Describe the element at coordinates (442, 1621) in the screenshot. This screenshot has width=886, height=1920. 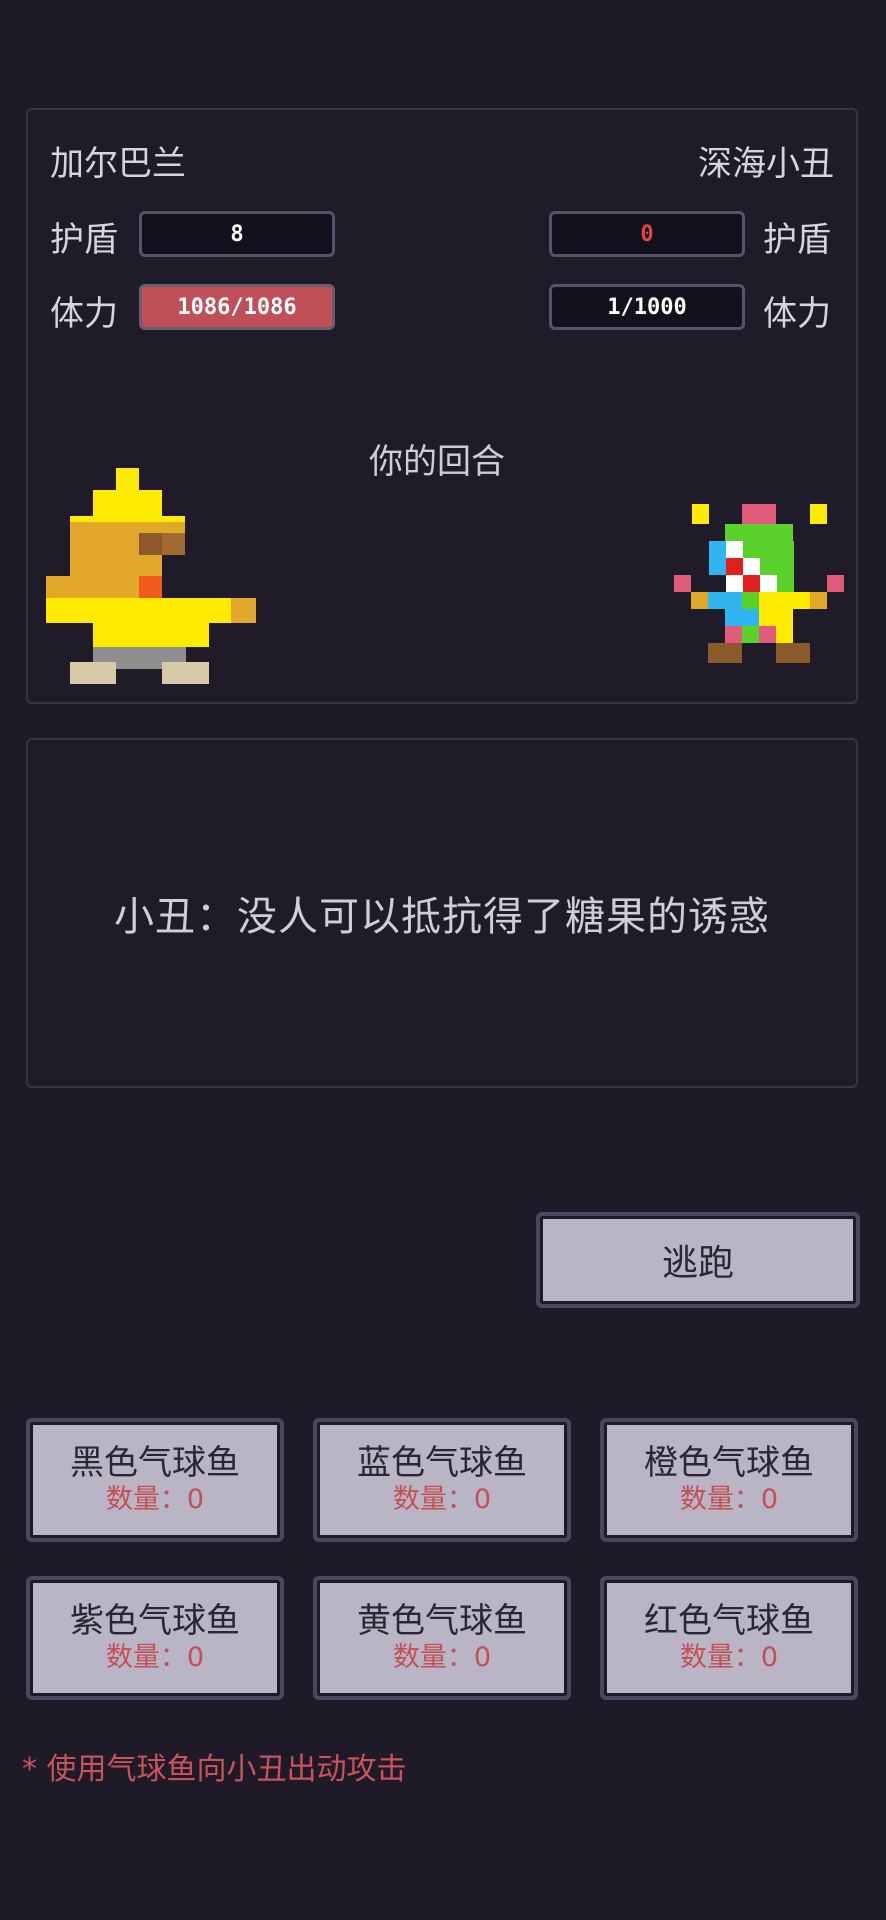
I see `fish-name: 黄色气球鱼` at that location.